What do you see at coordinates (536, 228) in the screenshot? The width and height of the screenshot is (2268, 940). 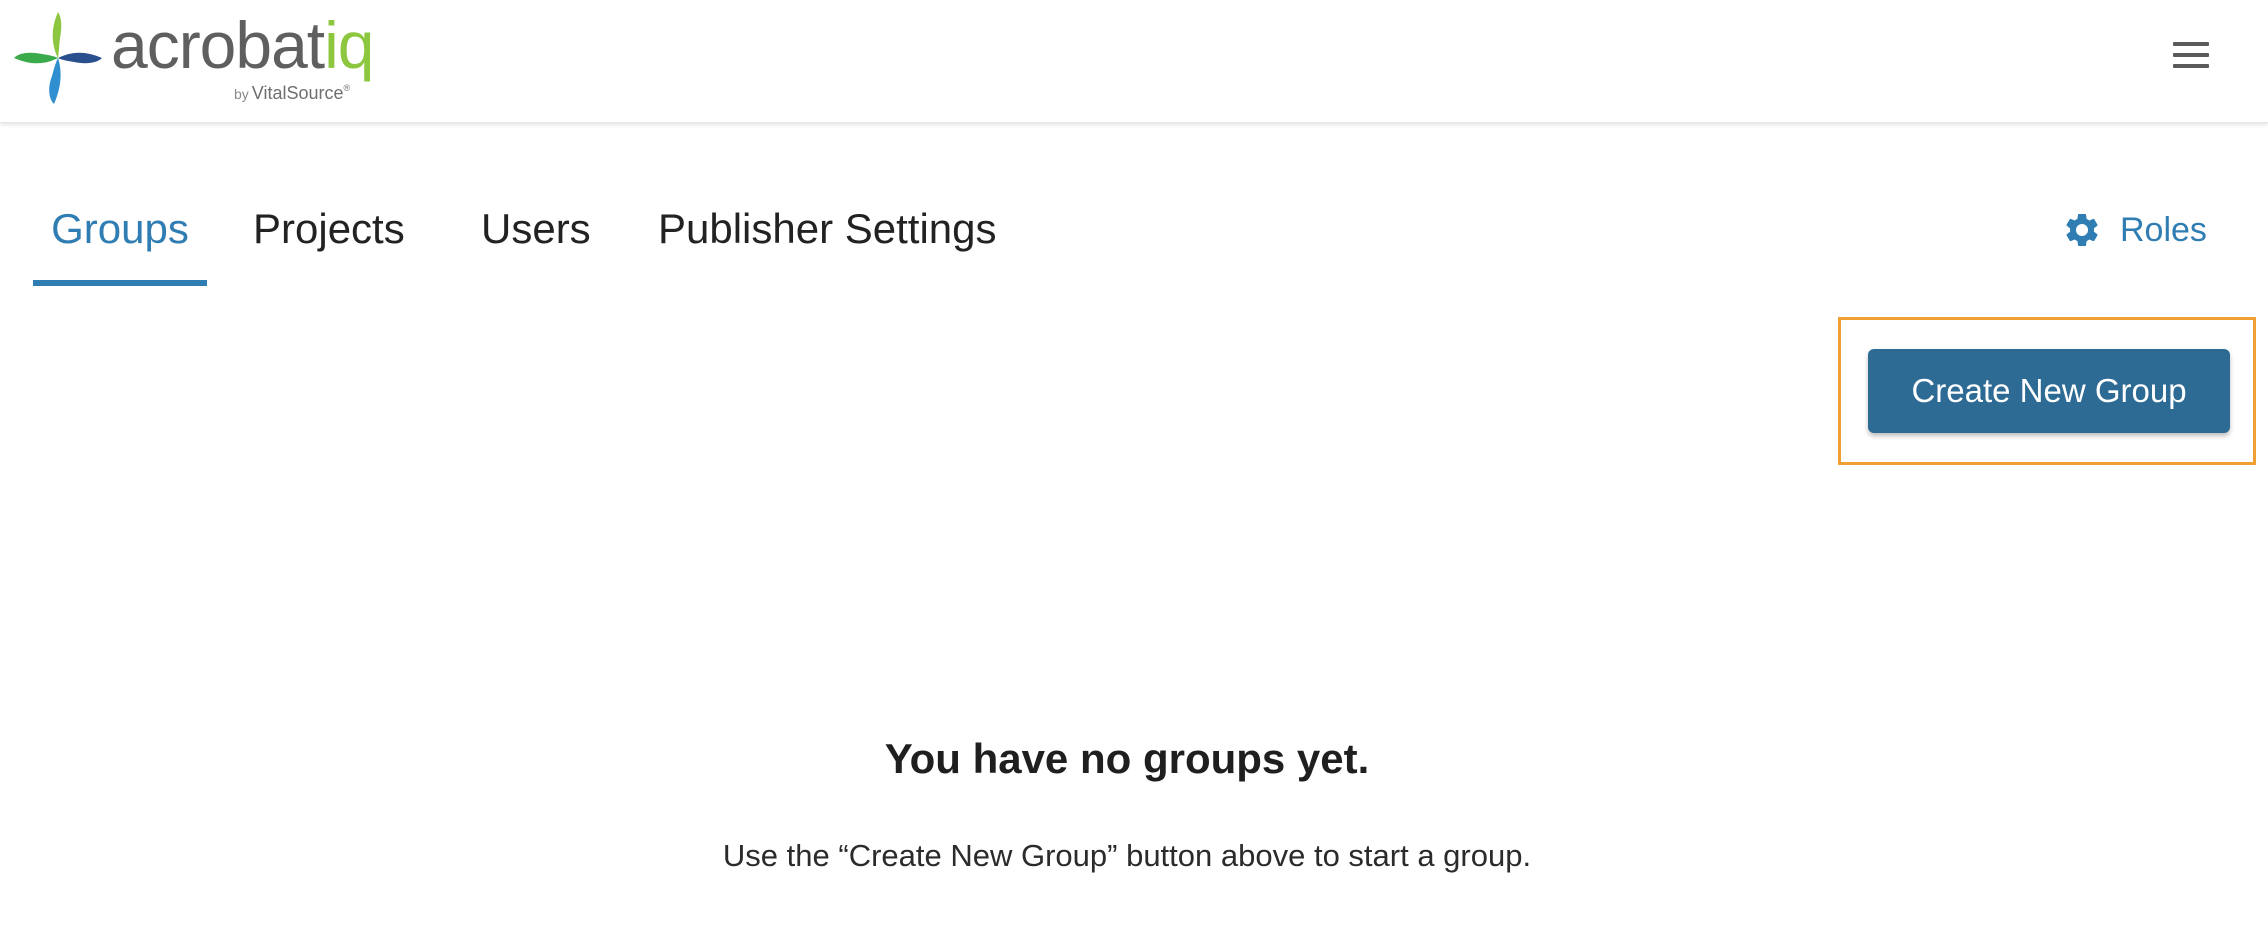 I see `tab-users-label: Users` at bounding box center [536, 228].